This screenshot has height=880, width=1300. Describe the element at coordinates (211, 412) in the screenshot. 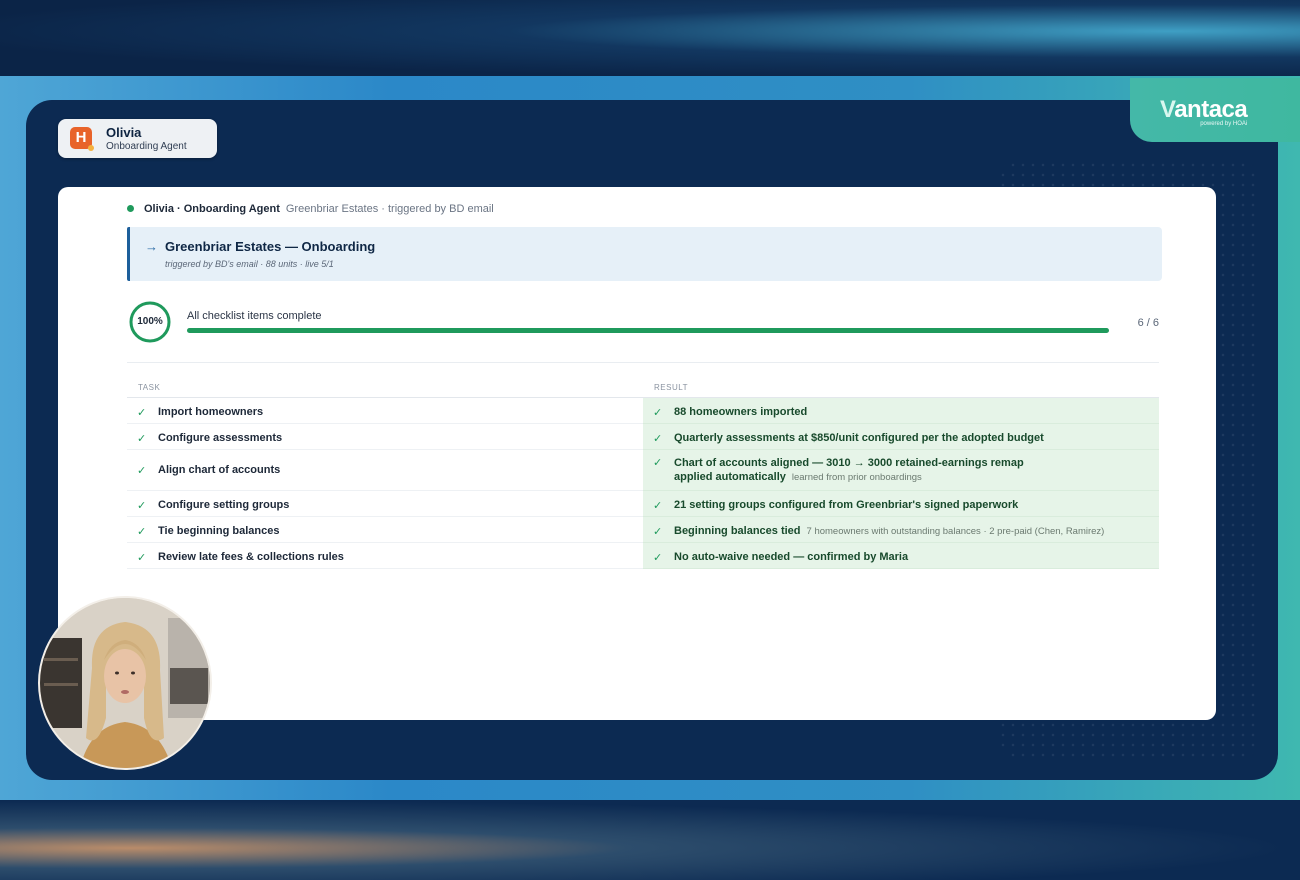

I see `task-label: Import homeowners` at that location.